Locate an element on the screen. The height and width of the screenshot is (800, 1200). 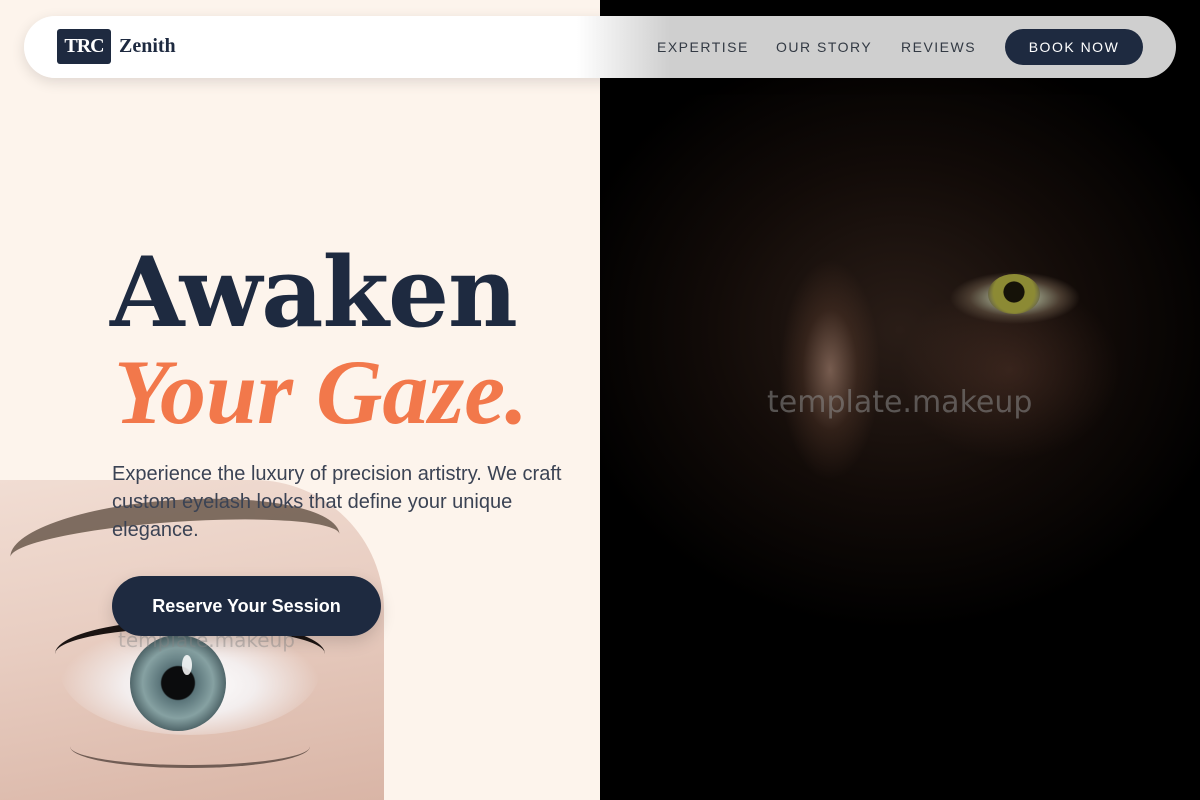
eye-glint is located at coordinates (187, 665).